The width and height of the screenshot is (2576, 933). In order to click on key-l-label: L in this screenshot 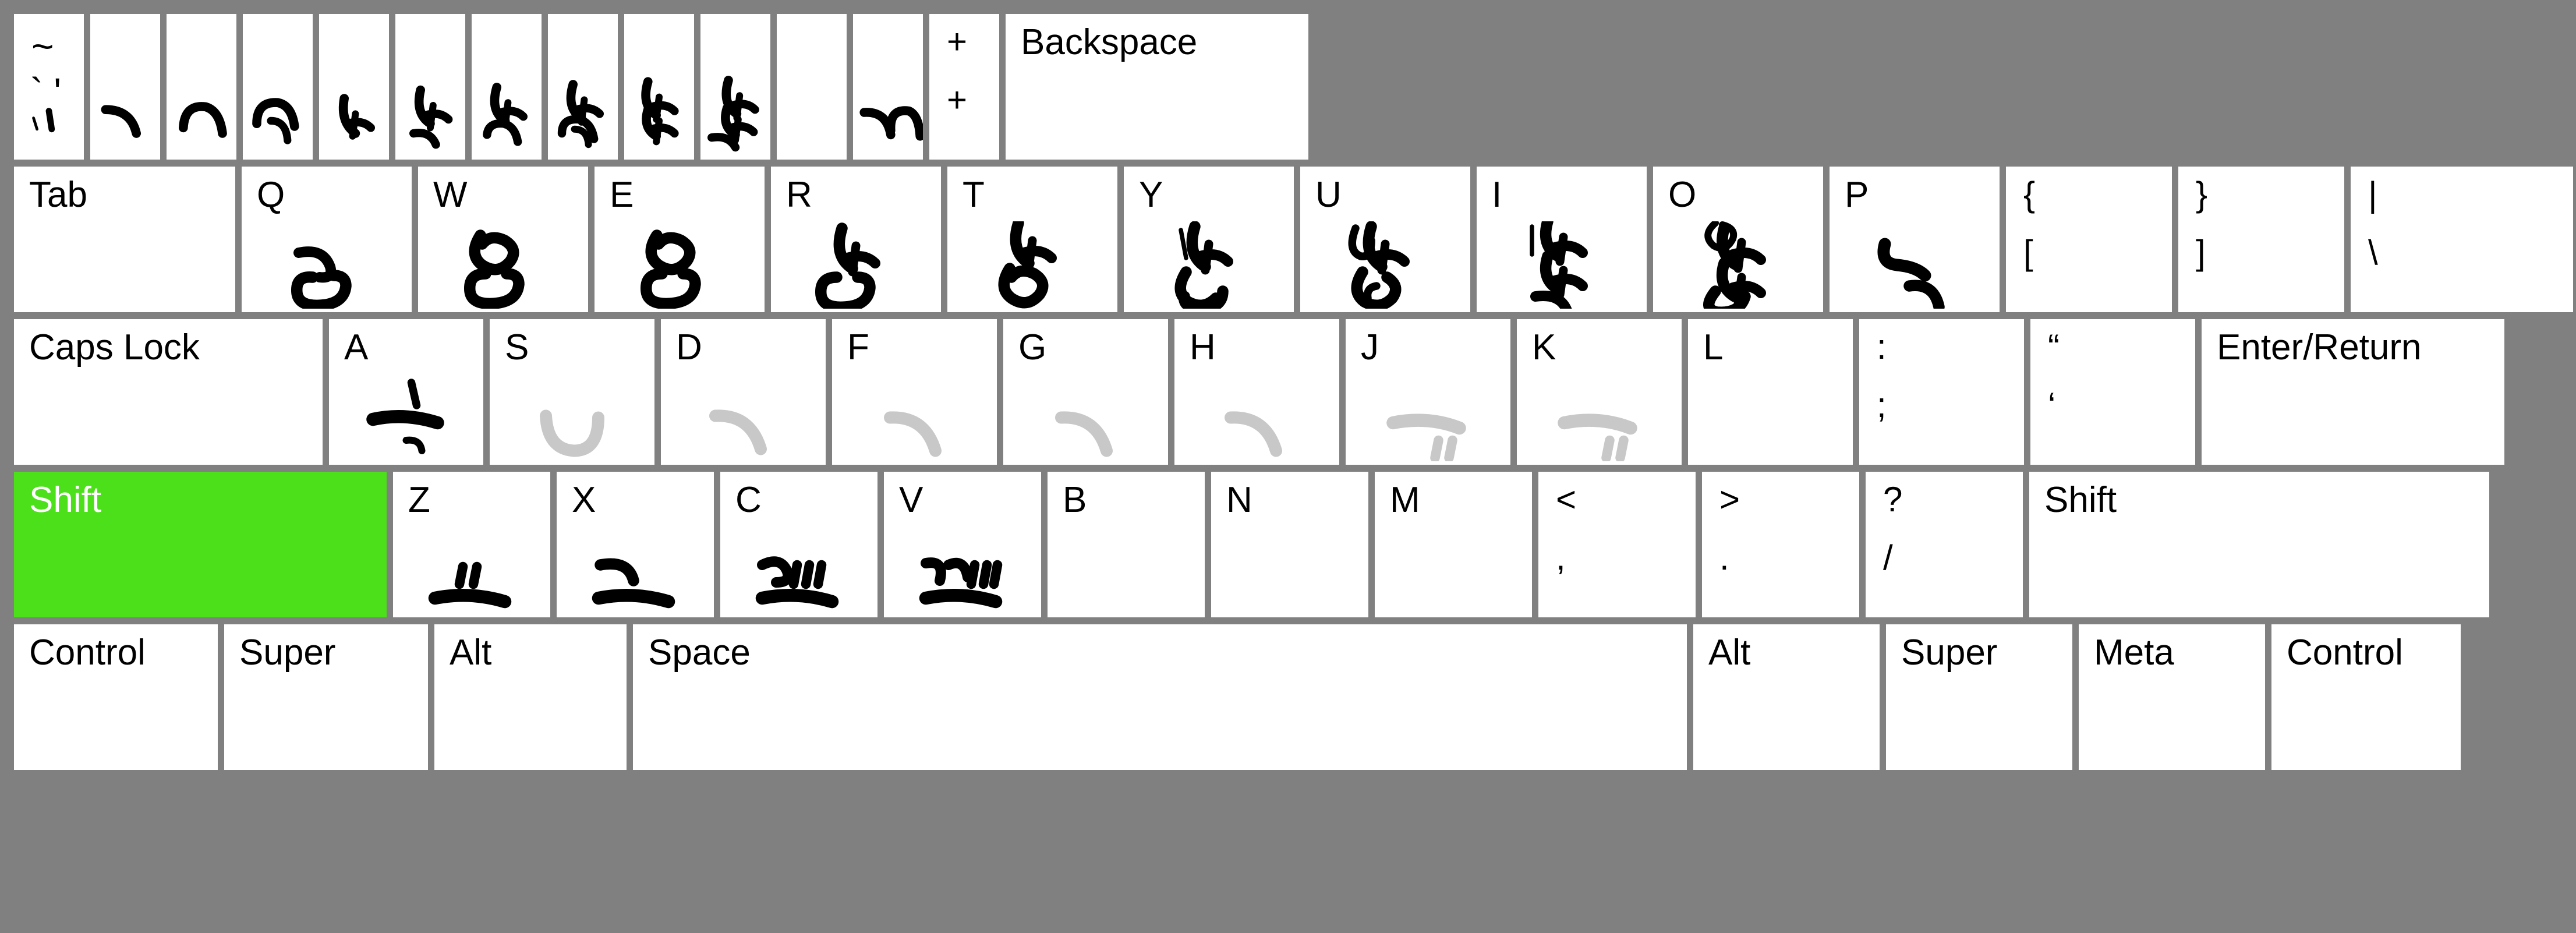, I will do `click(1713, 347)`.